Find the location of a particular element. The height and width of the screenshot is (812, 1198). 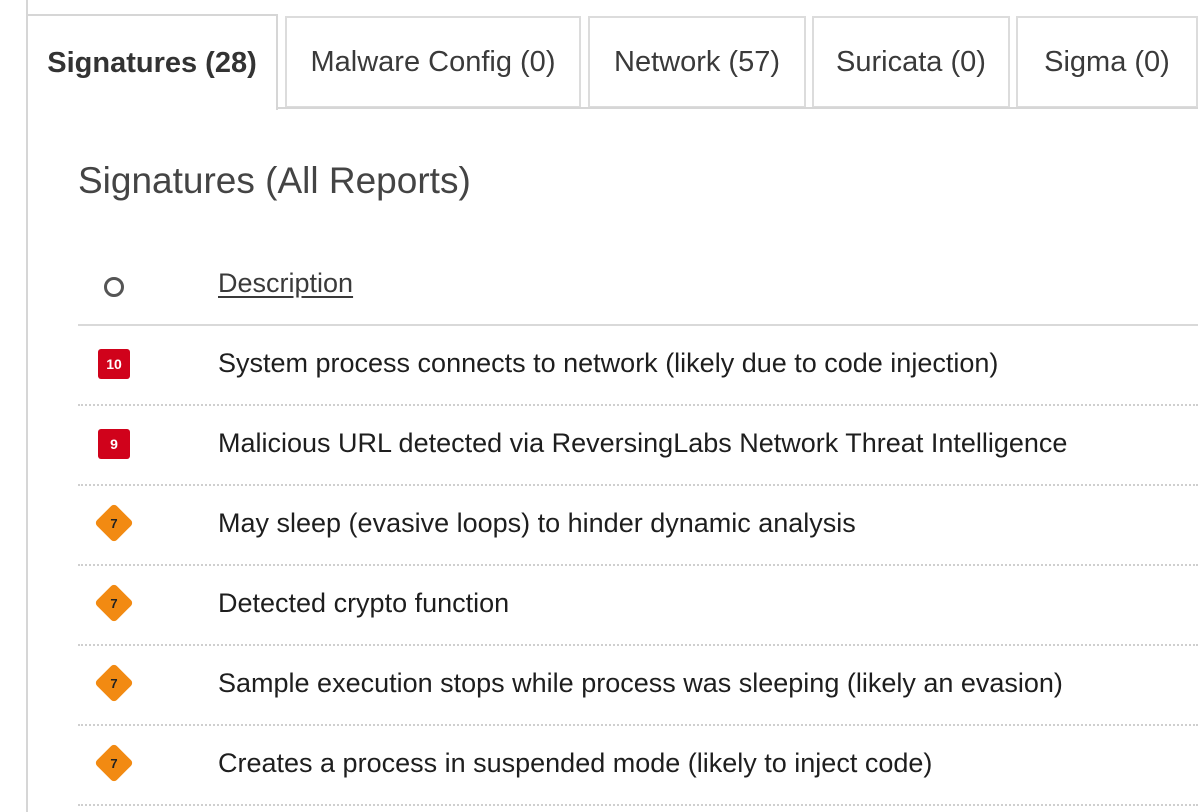

panel-left-border is located at coordinates (27, 406).